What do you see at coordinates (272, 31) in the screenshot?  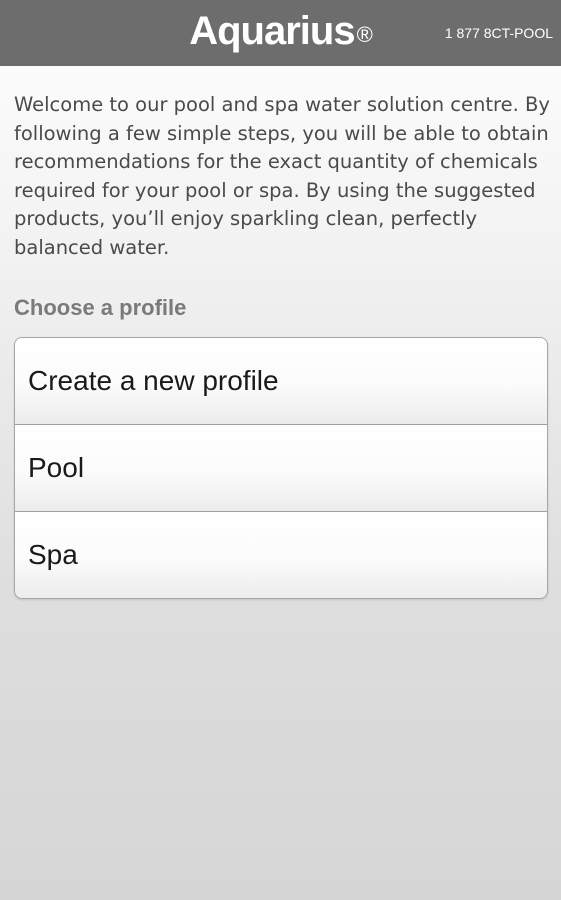 I see `logo-text: Aquarius` at bounding box center [272, 31].